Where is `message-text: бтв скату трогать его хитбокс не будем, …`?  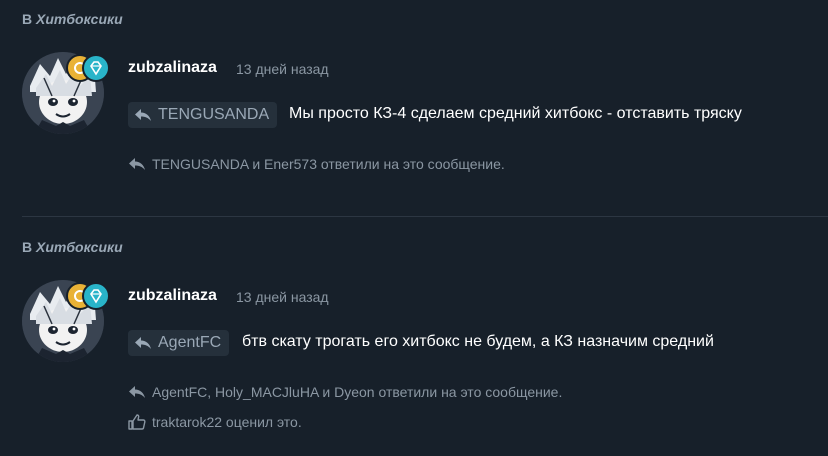
message-text: бтв скату трогать его хитбокс не будем, … is located at coordinates (478, 341).